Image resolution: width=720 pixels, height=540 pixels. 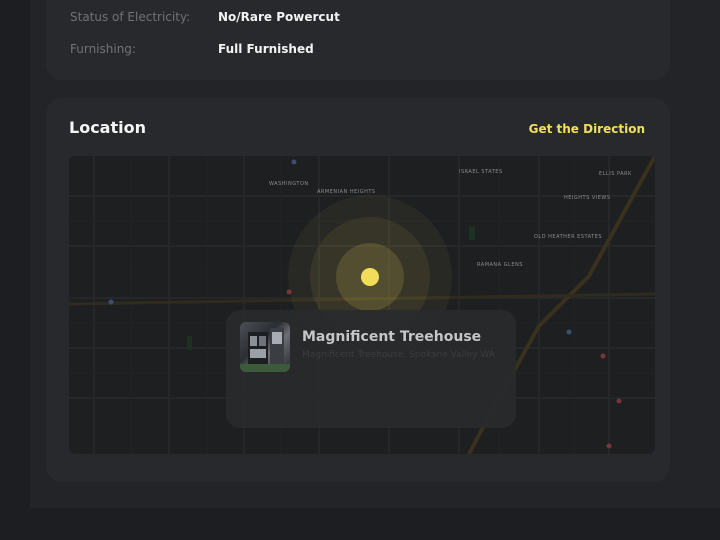 What do you see at coordinates (500, 265) in the screenshot?
I see `map-label: RAMANA GLENS` at bounding box center [500, 265].